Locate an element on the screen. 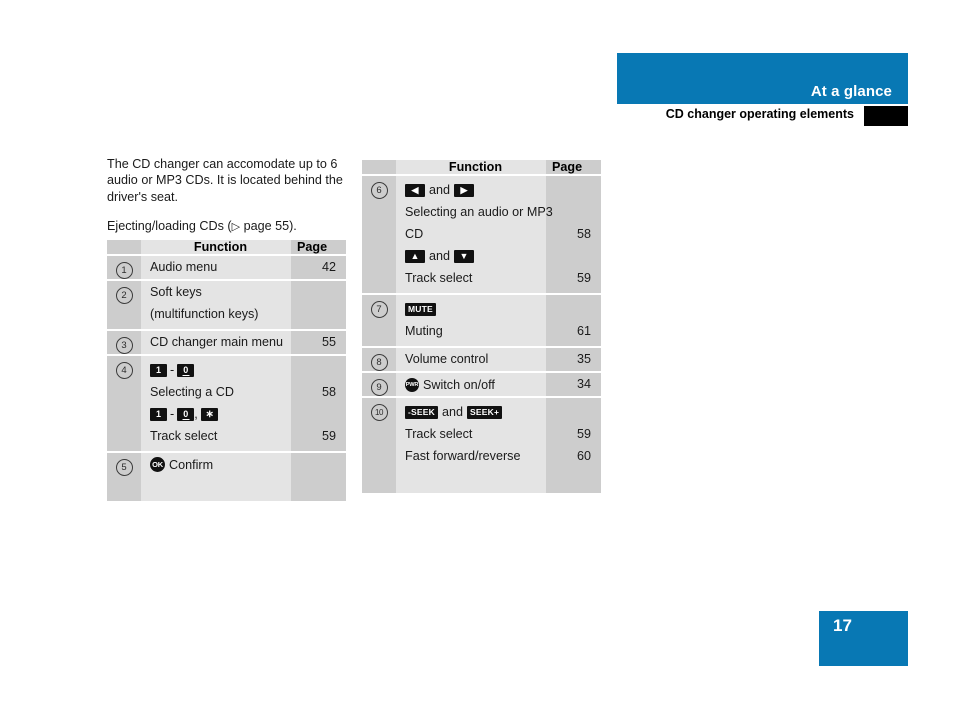 This screenshot has width=954, height=716. table-header-row: Function Page is located at coordinates (481, 168).